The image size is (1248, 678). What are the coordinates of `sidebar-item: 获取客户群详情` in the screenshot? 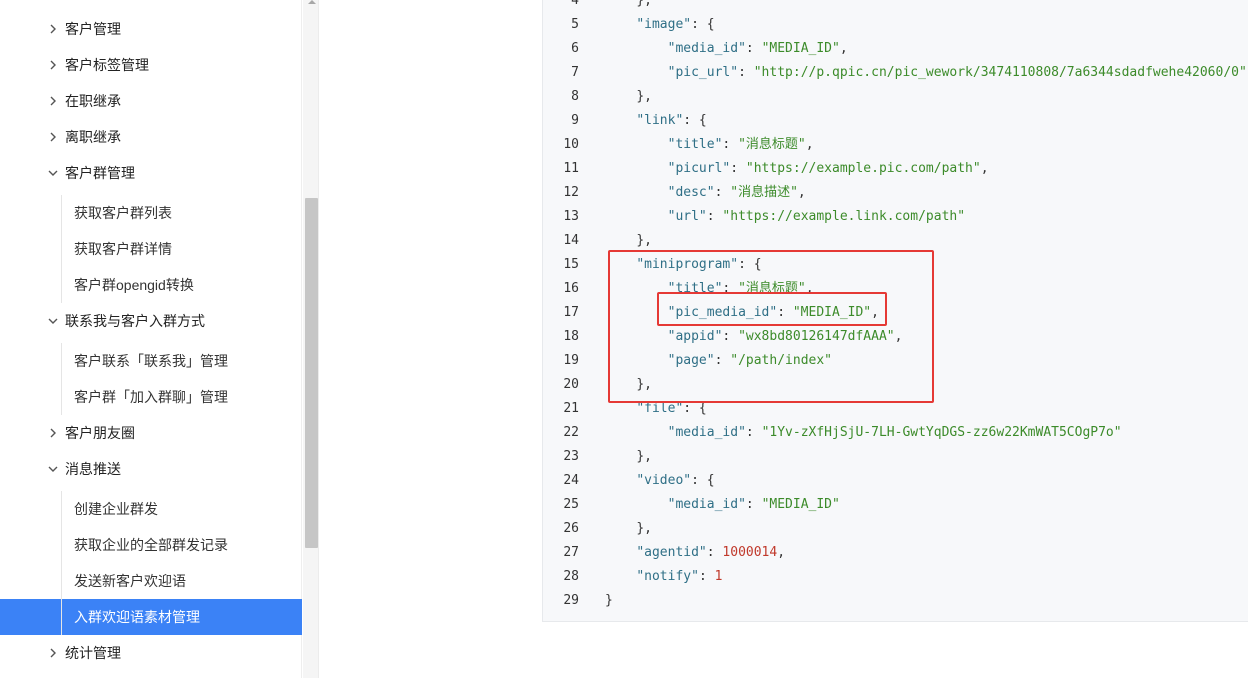 It's located at (151, 249).